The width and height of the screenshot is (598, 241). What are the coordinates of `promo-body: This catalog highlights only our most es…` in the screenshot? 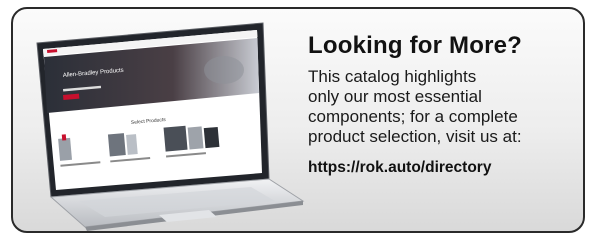 It's located at (415, 106).